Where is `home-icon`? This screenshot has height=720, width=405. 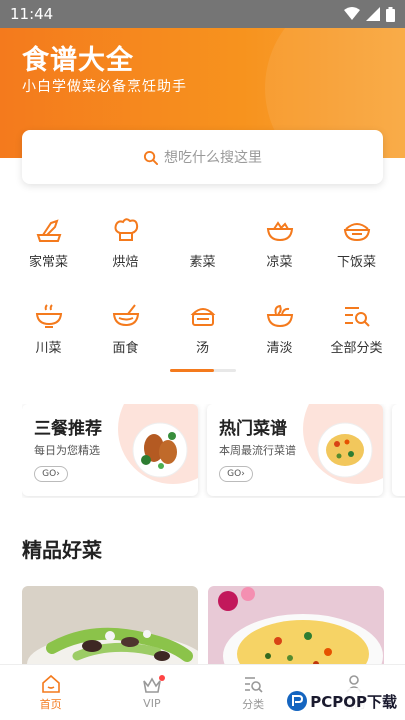 home-icon is located at coordinates (50, 683).